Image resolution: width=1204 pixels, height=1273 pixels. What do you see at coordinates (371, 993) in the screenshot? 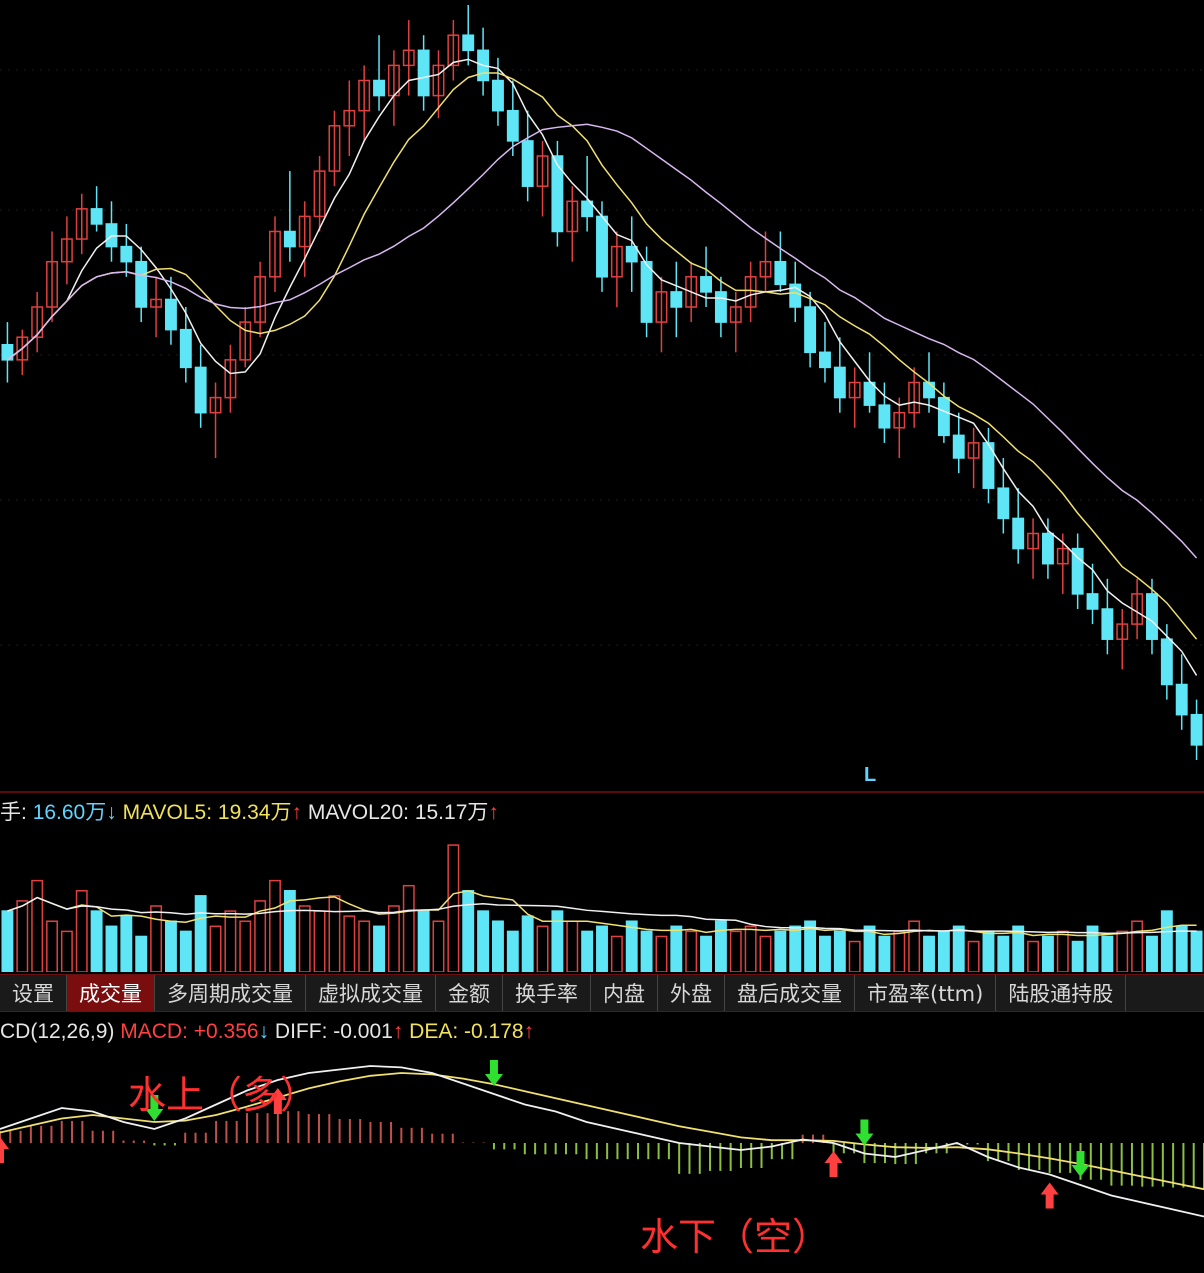
I see `tab-virtual-volume: 虚拟成交量` at bounding box center [371, 993].